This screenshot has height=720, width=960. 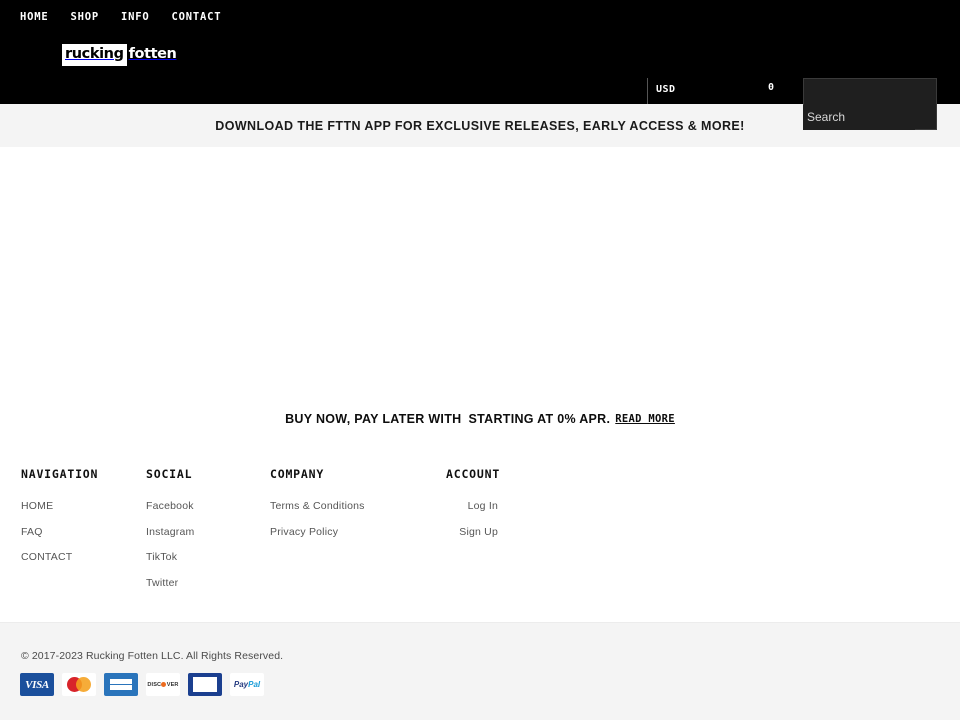 I want to click on discover-icon-dot, so click(x=164, y=684).